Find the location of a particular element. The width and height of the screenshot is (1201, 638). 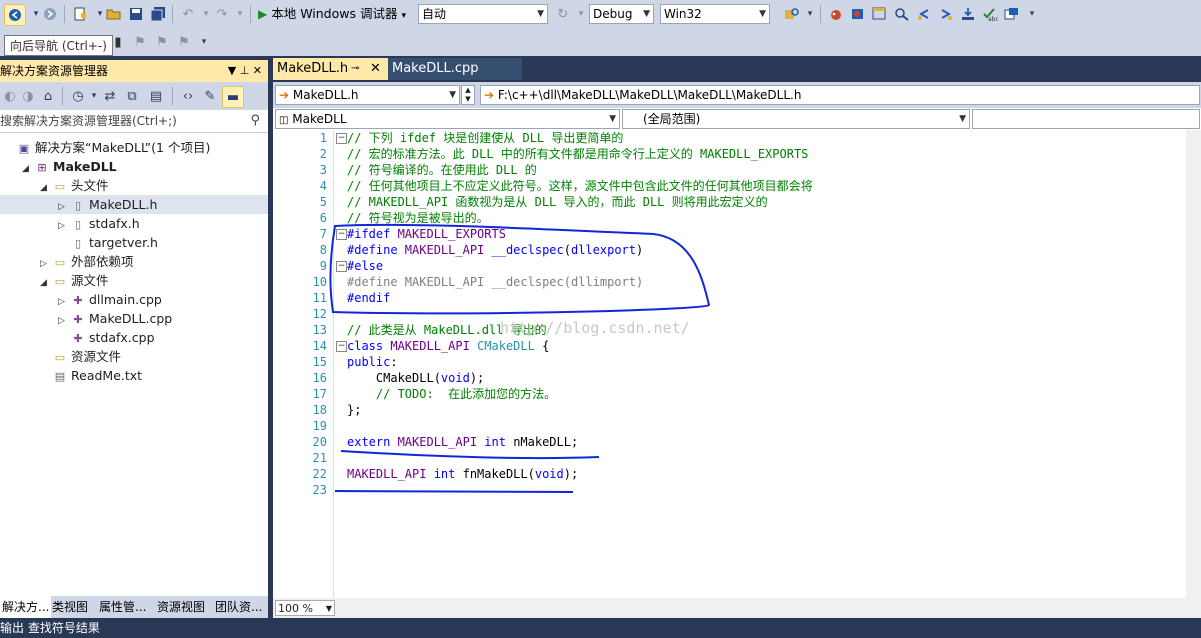

forward-navigation-button is located at coordinates (50, 14).